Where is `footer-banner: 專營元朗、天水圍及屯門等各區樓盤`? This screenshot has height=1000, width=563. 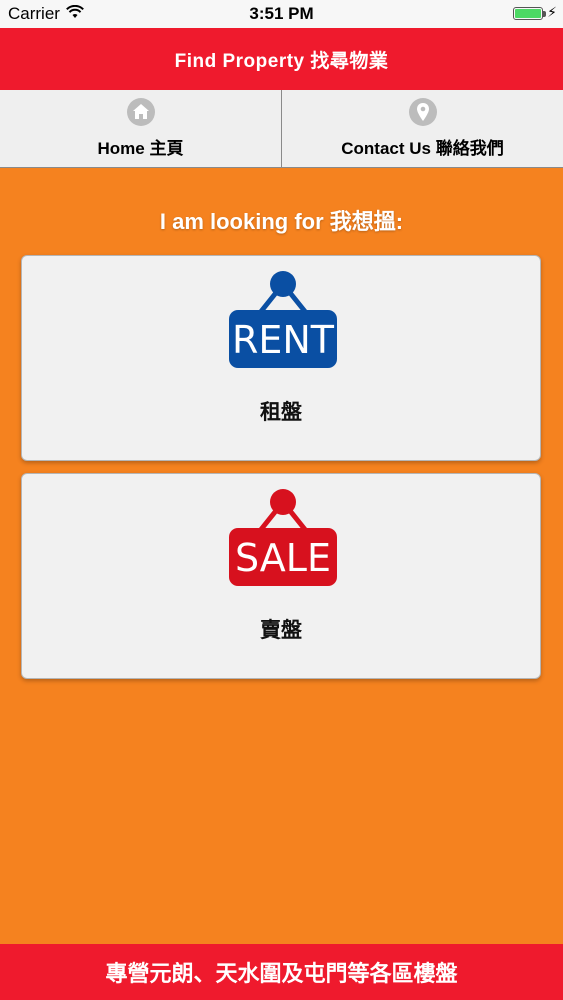 footer-banner: 專營元朗、天水圍及屯門等各區樓盤 is located at coordinates (281, 972).